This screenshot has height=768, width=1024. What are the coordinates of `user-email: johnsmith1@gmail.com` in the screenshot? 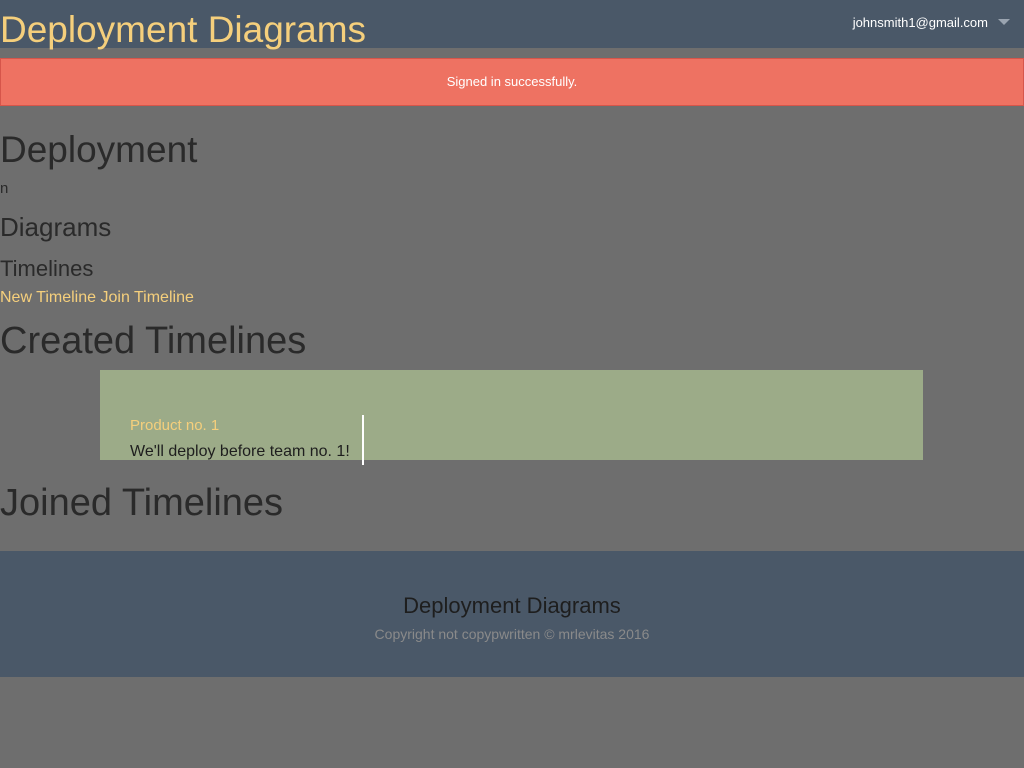 It's located at (920, 22).